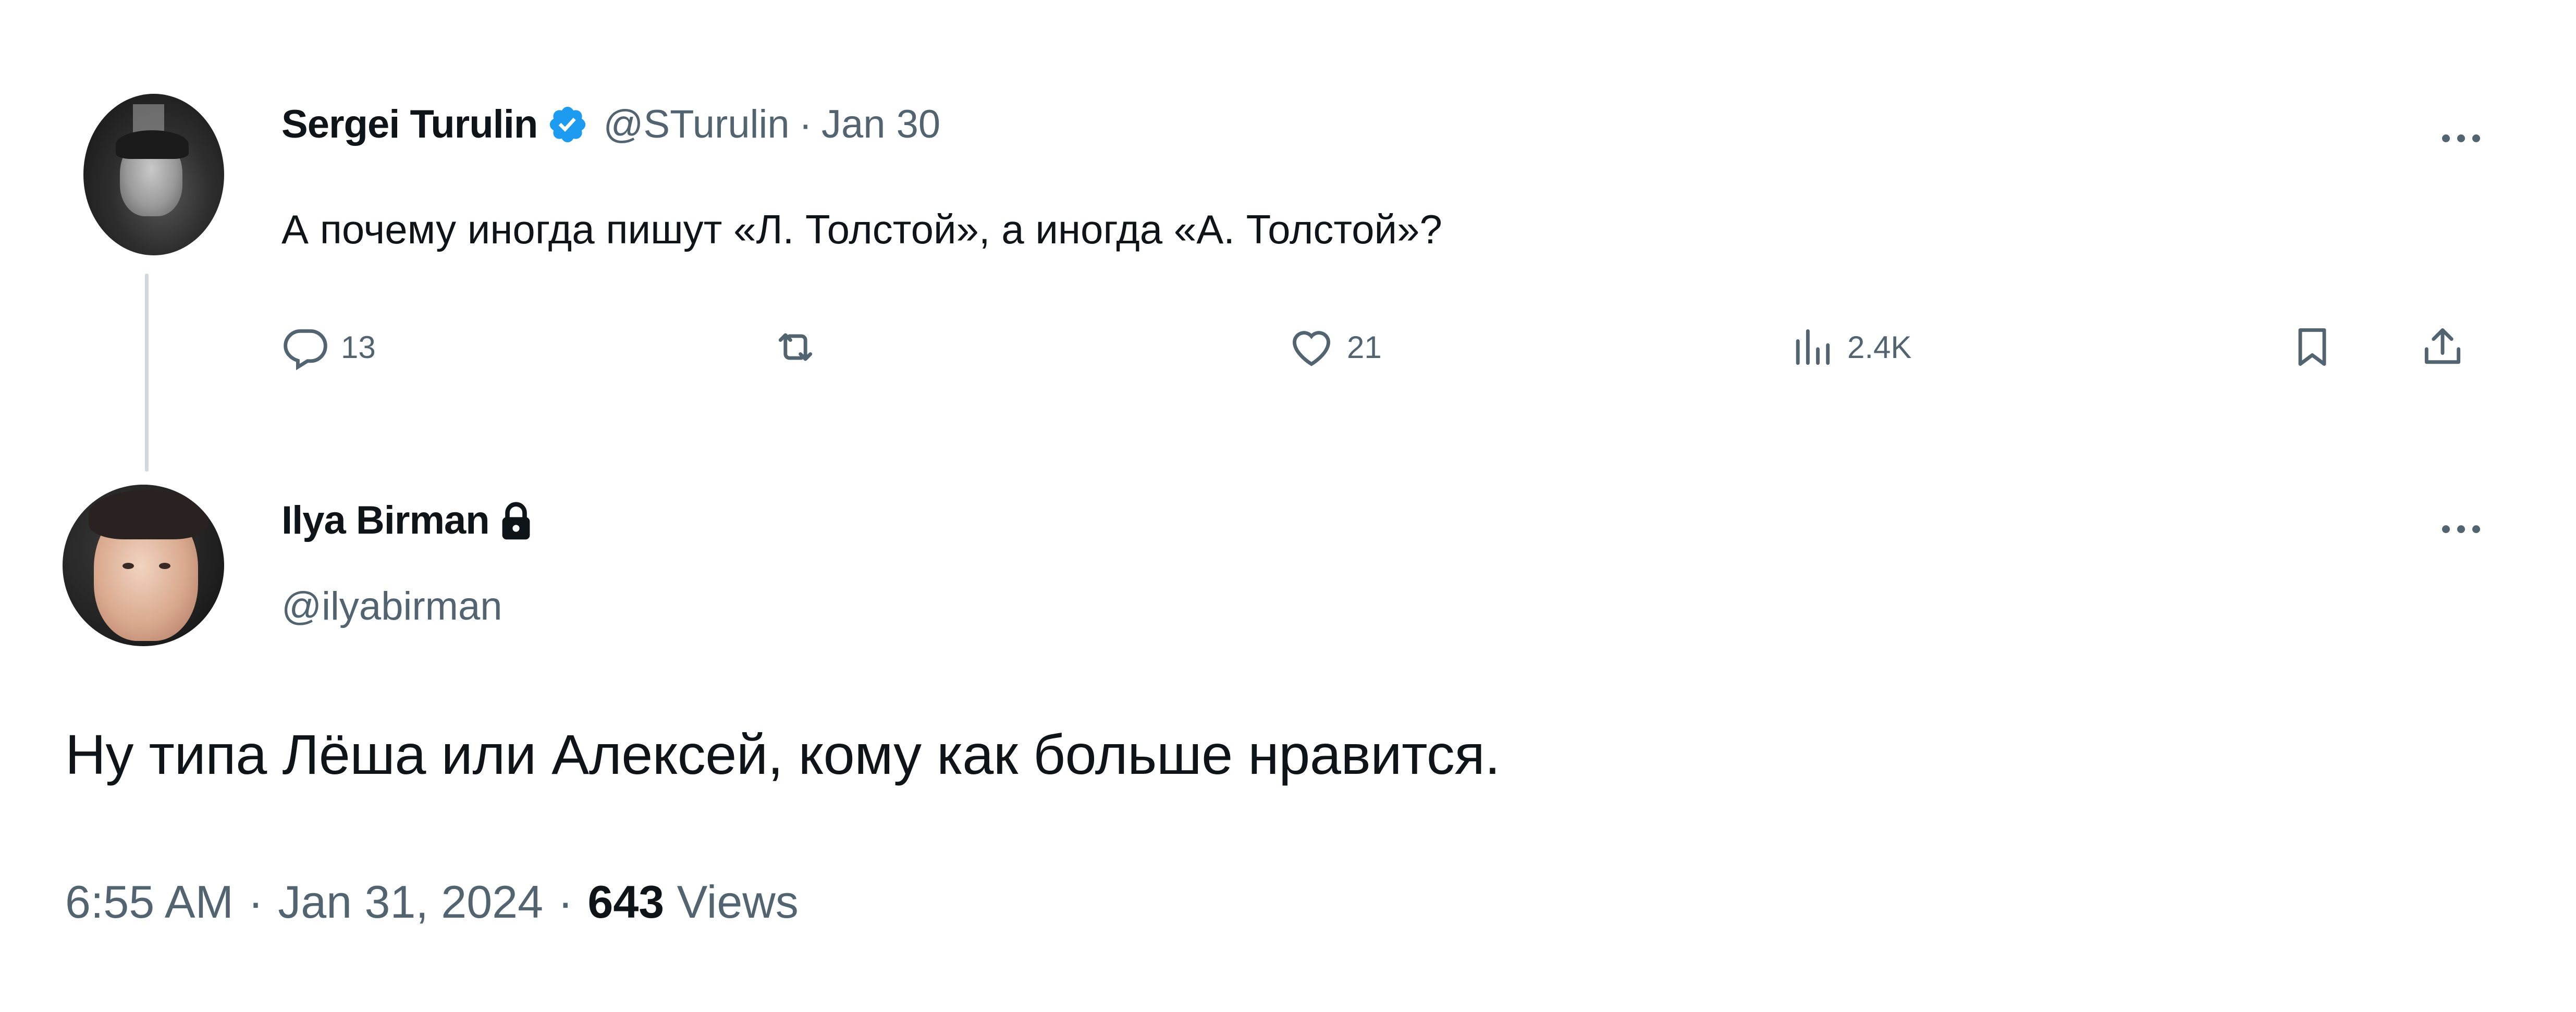  What do you see at coordinates (385, 520) in the screenshot?
I see `author-name: Ilya Birman` at bounding box center [385, 520].